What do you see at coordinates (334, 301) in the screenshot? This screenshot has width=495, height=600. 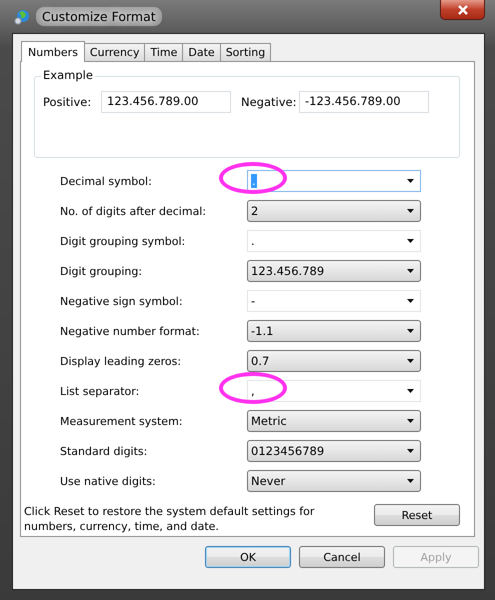 I see `dropdown: -` at bounding box center [334, 301].